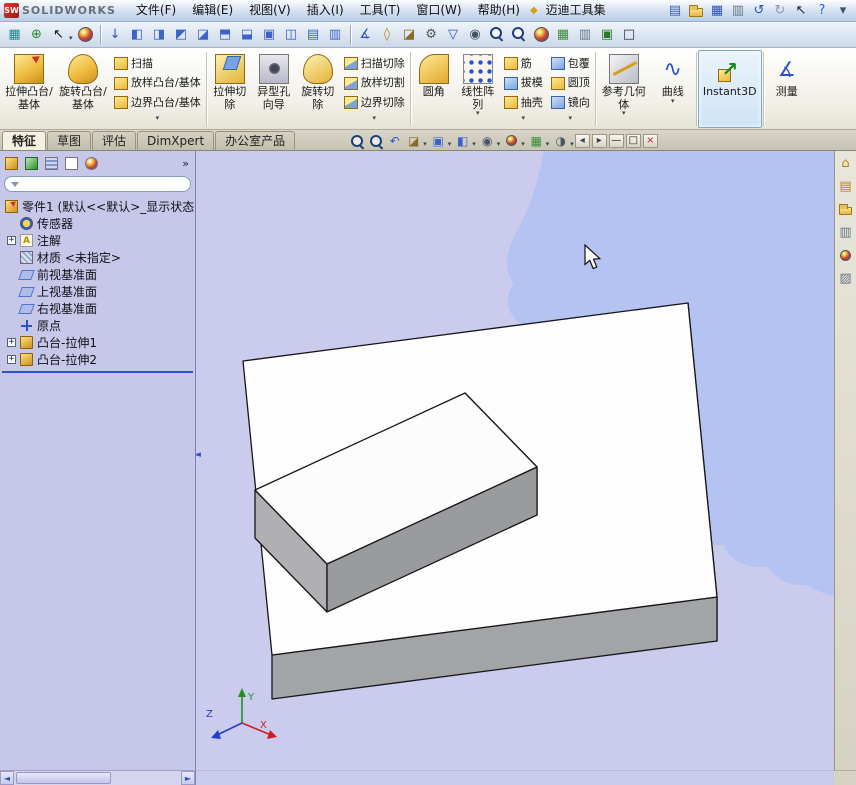 The height and width of the screenshot is (785, 856). What do you see at coordinates (156, 10) in the screenshot?
I see `menu-file: 文件(F)` at bounding box center [156, 10].